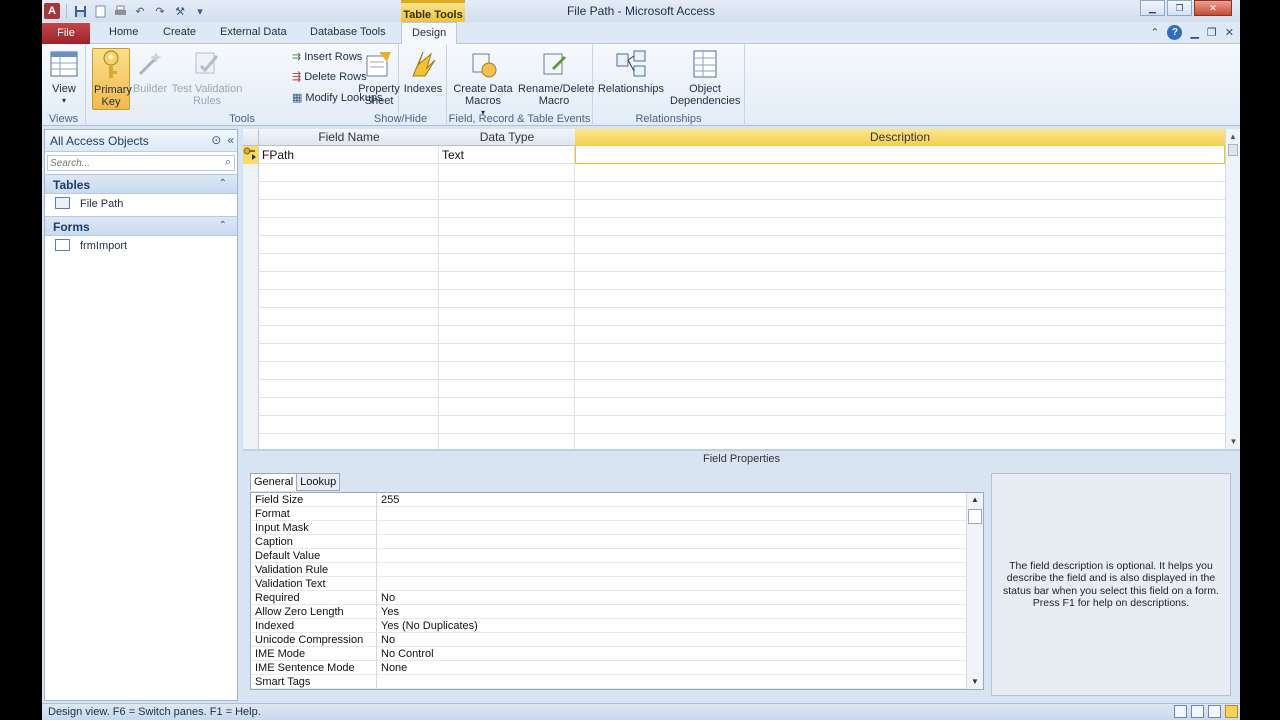 The image size is (1280, 720). What do you see at coordinates (555, 77) in the screenshot?
I see `rename-delete-macro-button: Rename/Delete Macro` at bounding box center [555, 77].